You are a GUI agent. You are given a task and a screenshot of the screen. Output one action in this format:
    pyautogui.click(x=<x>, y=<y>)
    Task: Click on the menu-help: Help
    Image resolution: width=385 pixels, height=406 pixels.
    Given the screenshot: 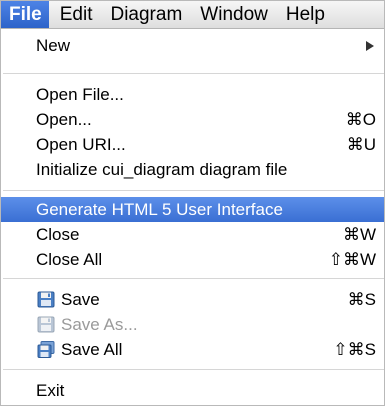 What is the action you would take?
    pyautogui.click(x=305, y=14)
    